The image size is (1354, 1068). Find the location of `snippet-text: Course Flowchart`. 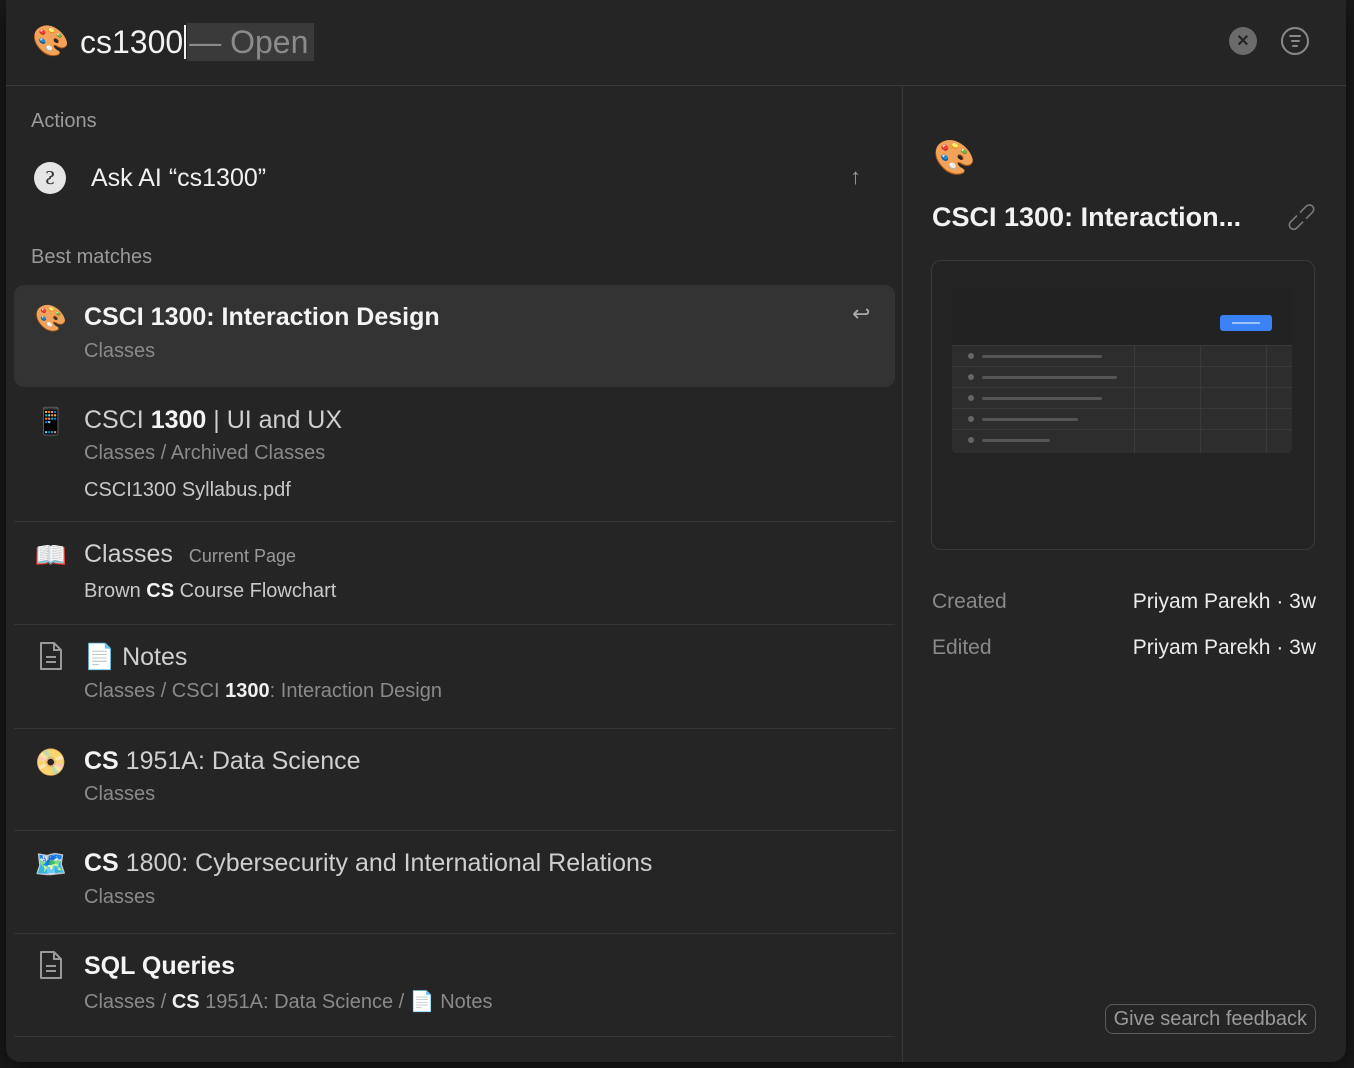

snippet-text: Course Flowchart is located at coordinates (255, 591).